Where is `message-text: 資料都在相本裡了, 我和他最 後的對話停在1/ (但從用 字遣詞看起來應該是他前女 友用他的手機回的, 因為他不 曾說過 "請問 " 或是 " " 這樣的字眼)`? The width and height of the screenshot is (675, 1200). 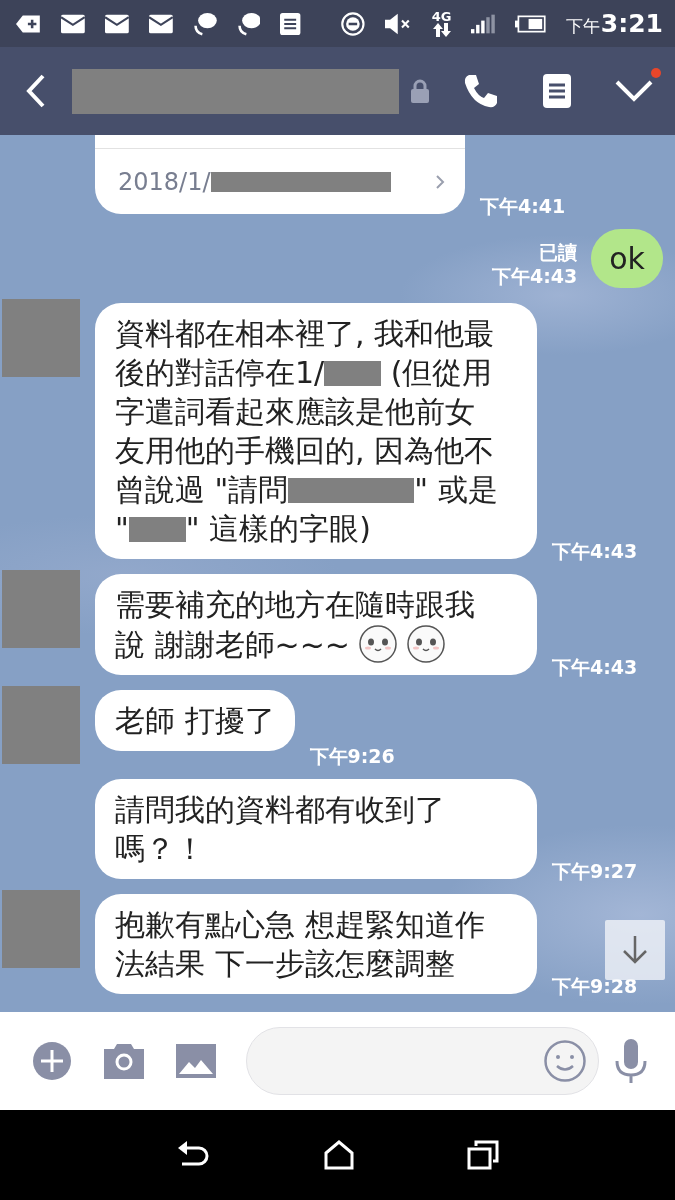 message-text: 資料都在相本裡了, 我和他最 後的對話停在1/ (但從用 字遣詞看起來應該是他前女 友用他的手機回的, 因為他不 曾說過 "請問 " 或是 " " 這樣的字眼) is located at coordinates (307, 431).